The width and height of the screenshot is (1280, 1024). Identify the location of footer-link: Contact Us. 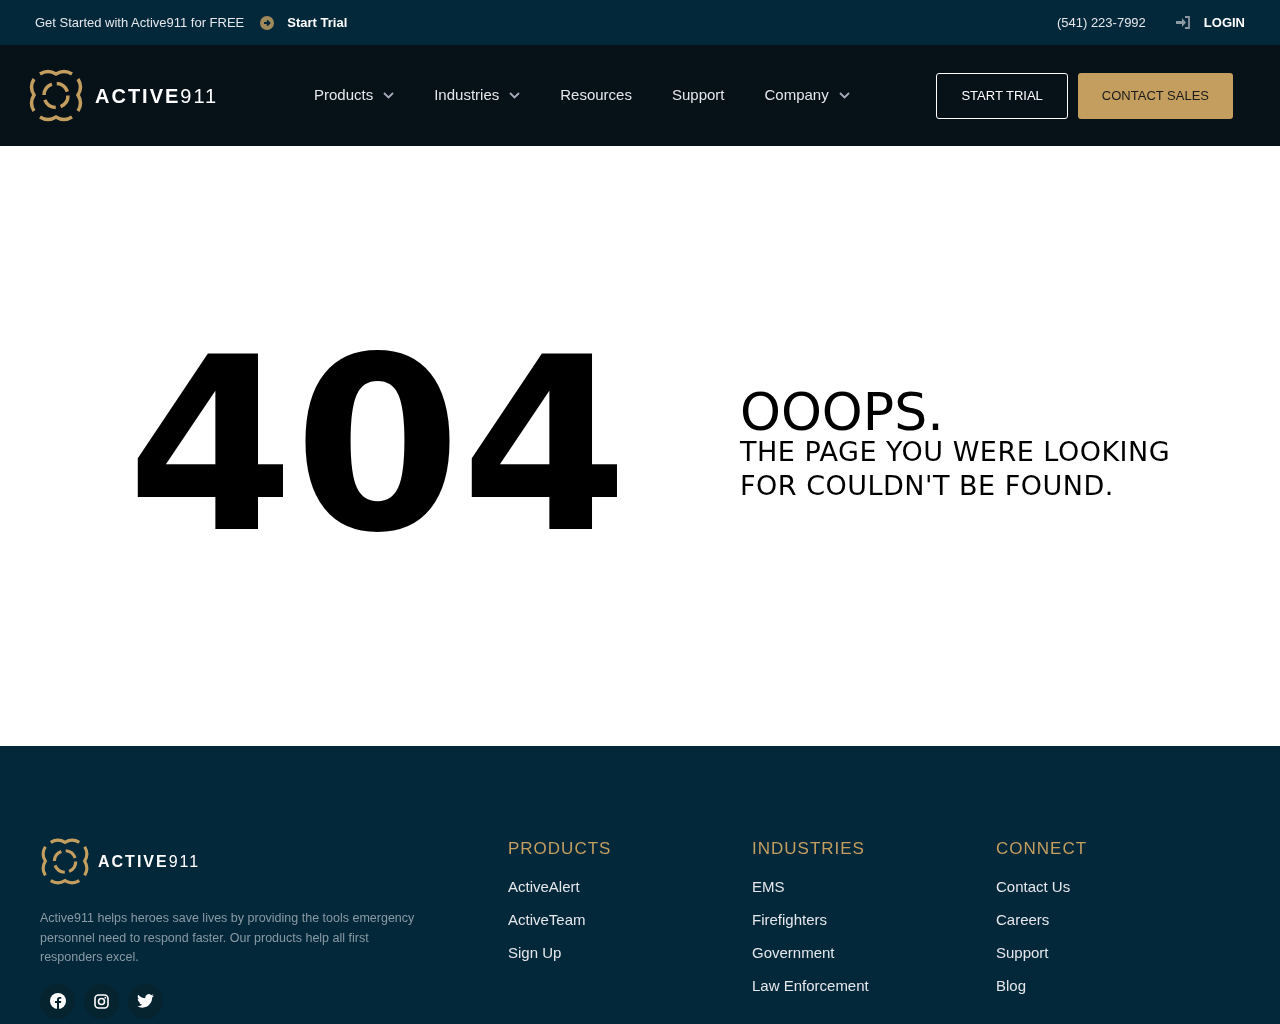
(1033, 891).